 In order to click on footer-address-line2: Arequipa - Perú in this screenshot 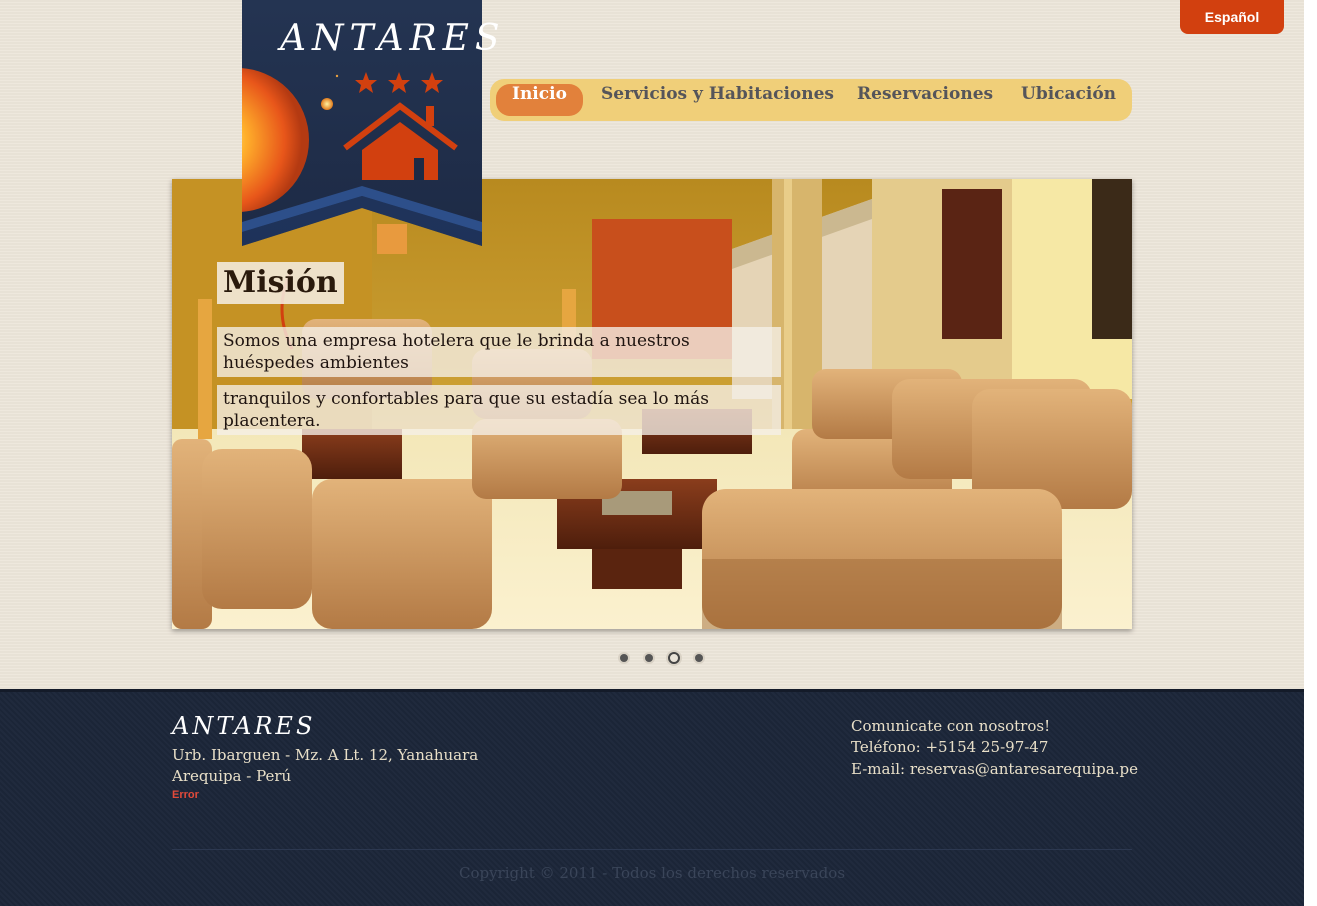, I will do `click(232, 776)`.